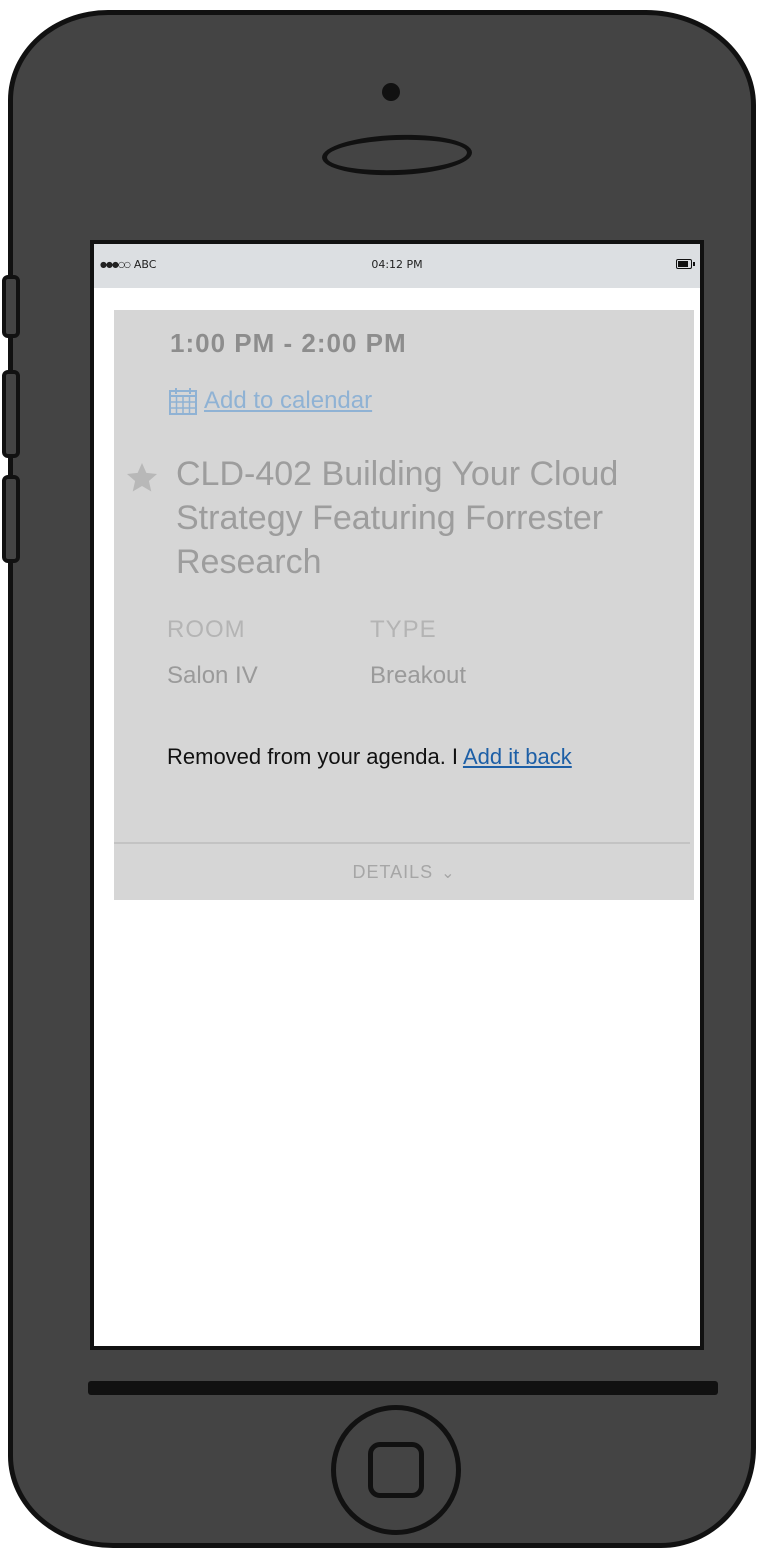 This screenshot has height=1556, width=765. What do you see at coordinates (448, 873) in the screenshot?
I see `chevron-down-icon: ⌄` at bounding box center [448, 873].